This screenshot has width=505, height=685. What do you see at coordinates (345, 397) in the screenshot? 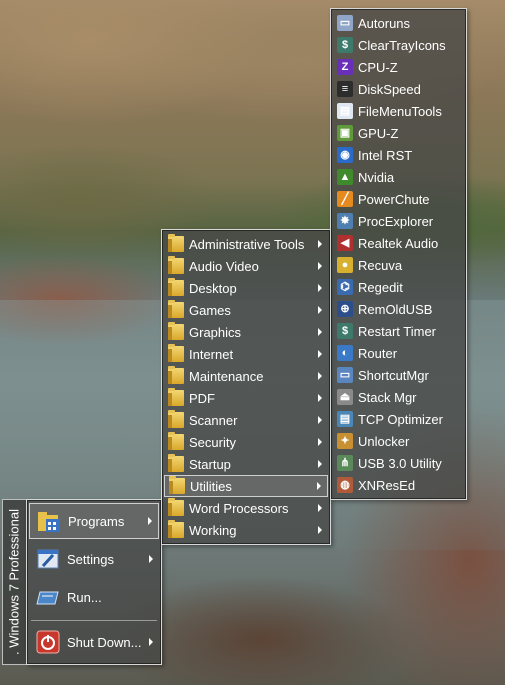
I see `stack-icon: ⏏` at bounding box center [345, 397].